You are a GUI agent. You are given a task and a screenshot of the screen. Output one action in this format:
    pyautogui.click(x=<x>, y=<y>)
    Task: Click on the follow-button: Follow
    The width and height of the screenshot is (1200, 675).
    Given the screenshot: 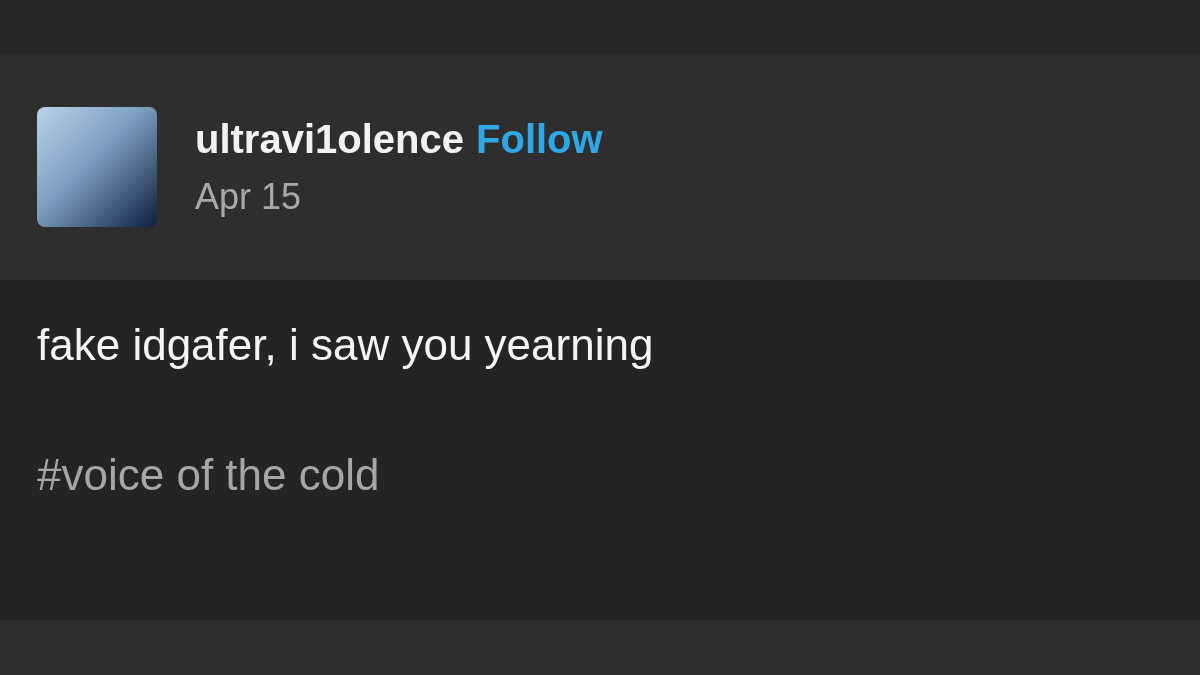 What is the action you would take?
    pyautogui.click(x=539, y=139)
    